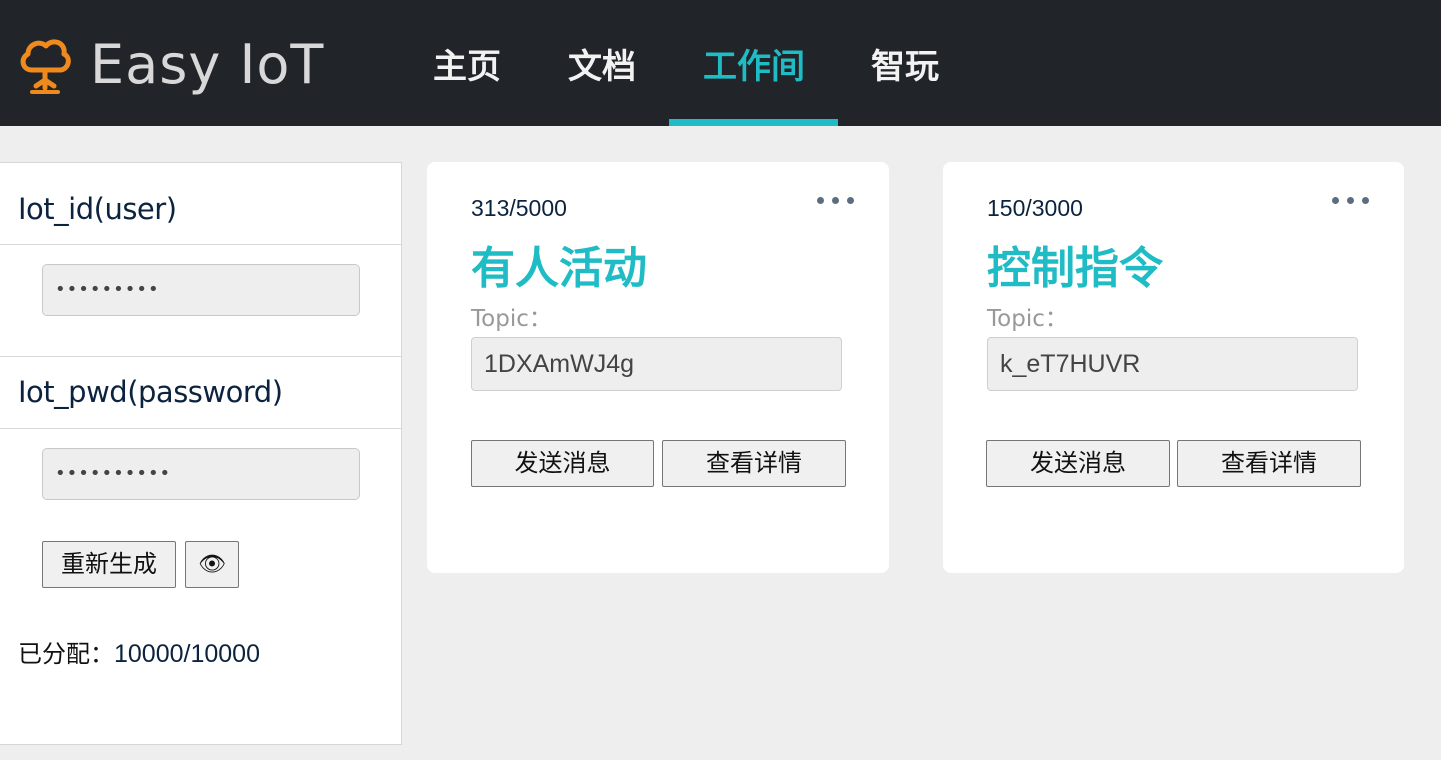 The width and height of the screenshot is (1441, 760). I want to click on iot-id-label: Iot_id(user), so click(97, 209).